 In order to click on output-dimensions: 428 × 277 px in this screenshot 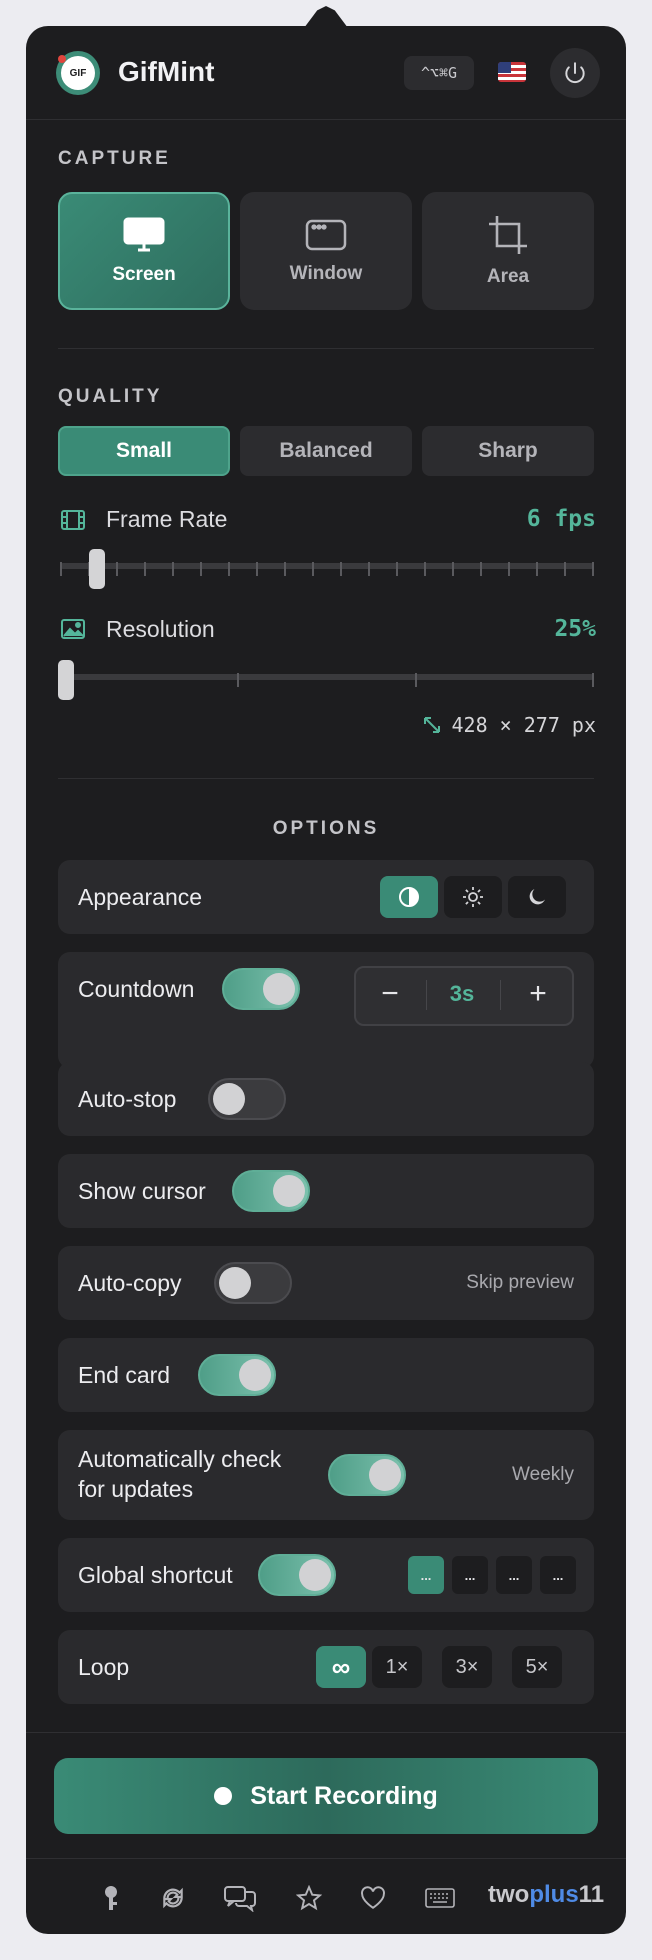, I will do `click(509, 725)`.